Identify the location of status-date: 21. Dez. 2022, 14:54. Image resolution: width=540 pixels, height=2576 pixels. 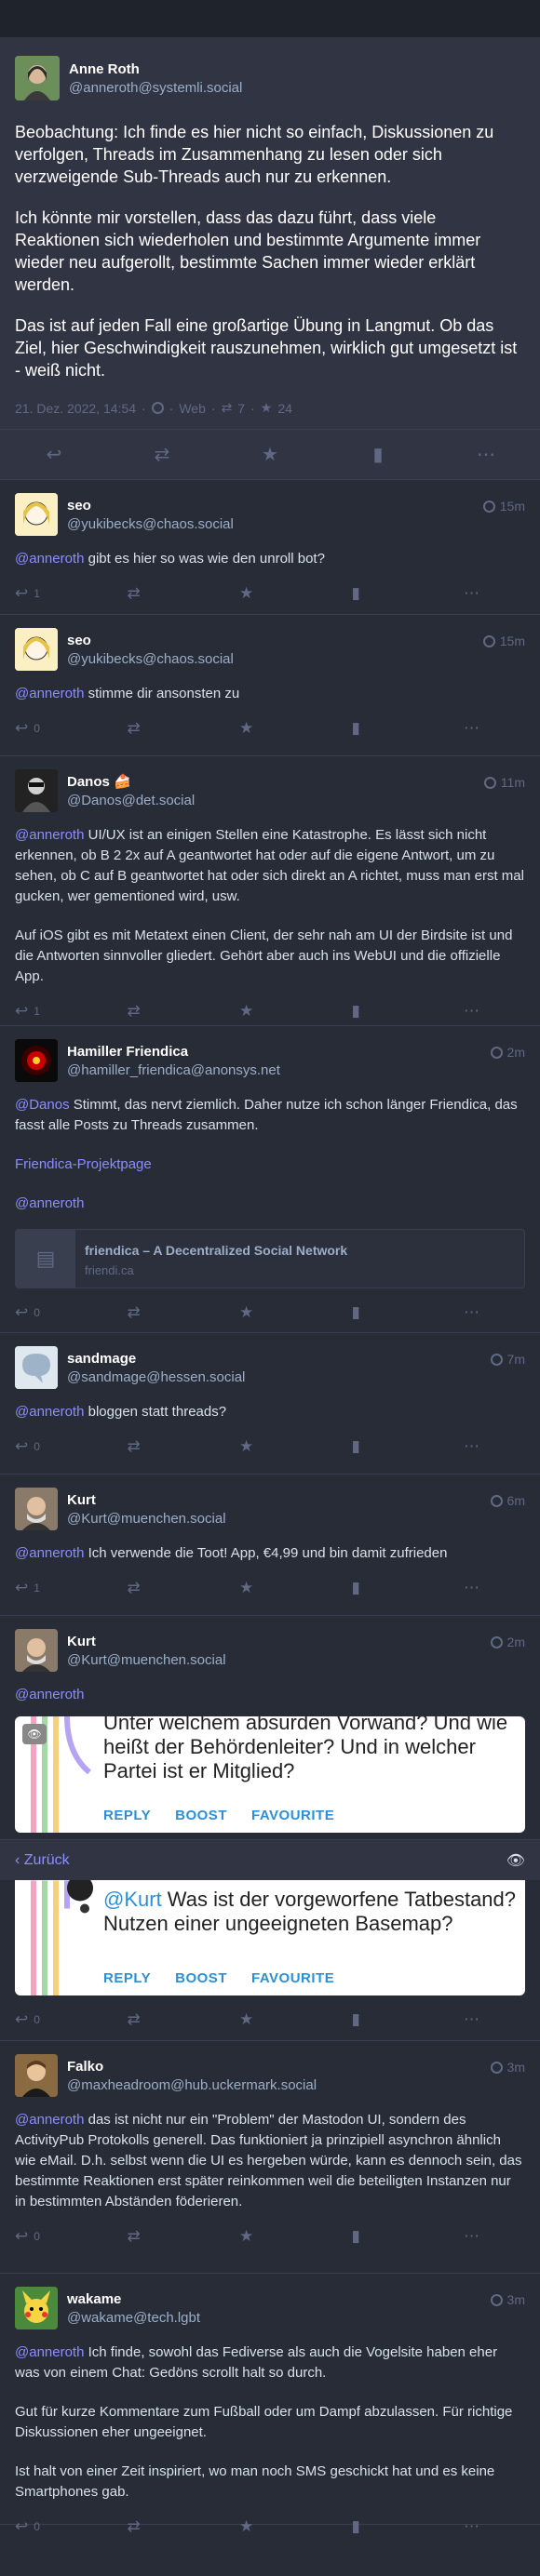
(75, 408).